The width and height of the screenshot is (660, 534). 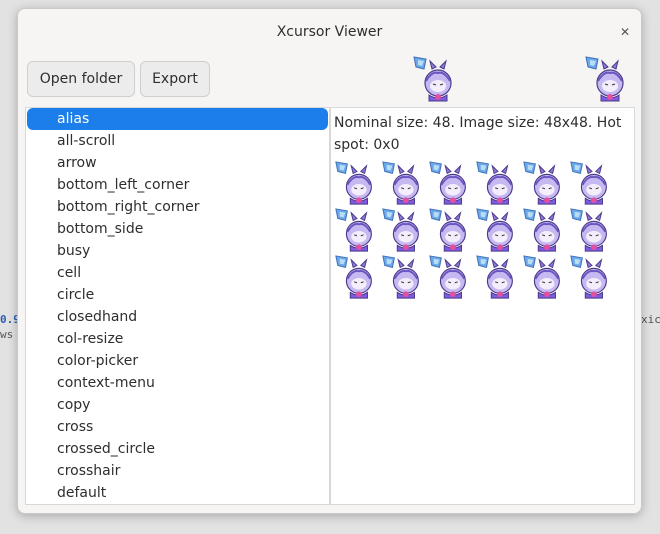 I want to click on title-bar: Xcursor Viewer ✕, so click(x=329, y=32).